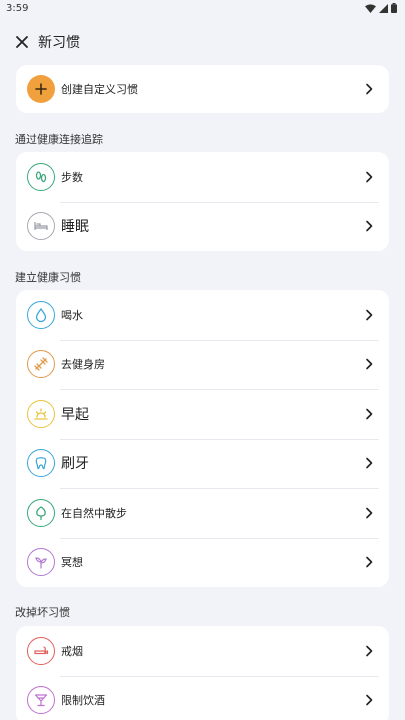 Image resolution: width=405 pixels, height=720 pixels. What do you see at coordinates (42, 612) in the screenshot?
I see `section-title-break-bad-habits: 改掉坏习惯` at bounding box center [42, 612].